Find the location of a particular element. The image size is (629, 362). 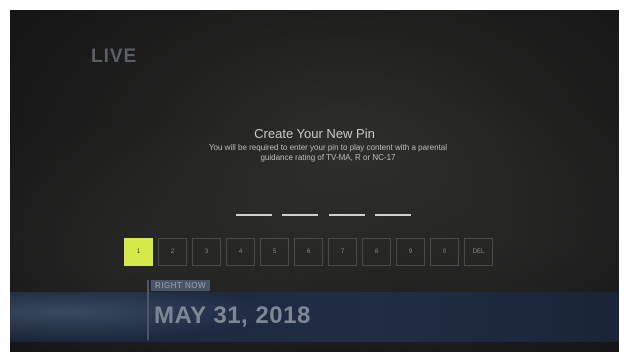

right-now-badge: RIGHT NOW is located at coordinates (181, 285).